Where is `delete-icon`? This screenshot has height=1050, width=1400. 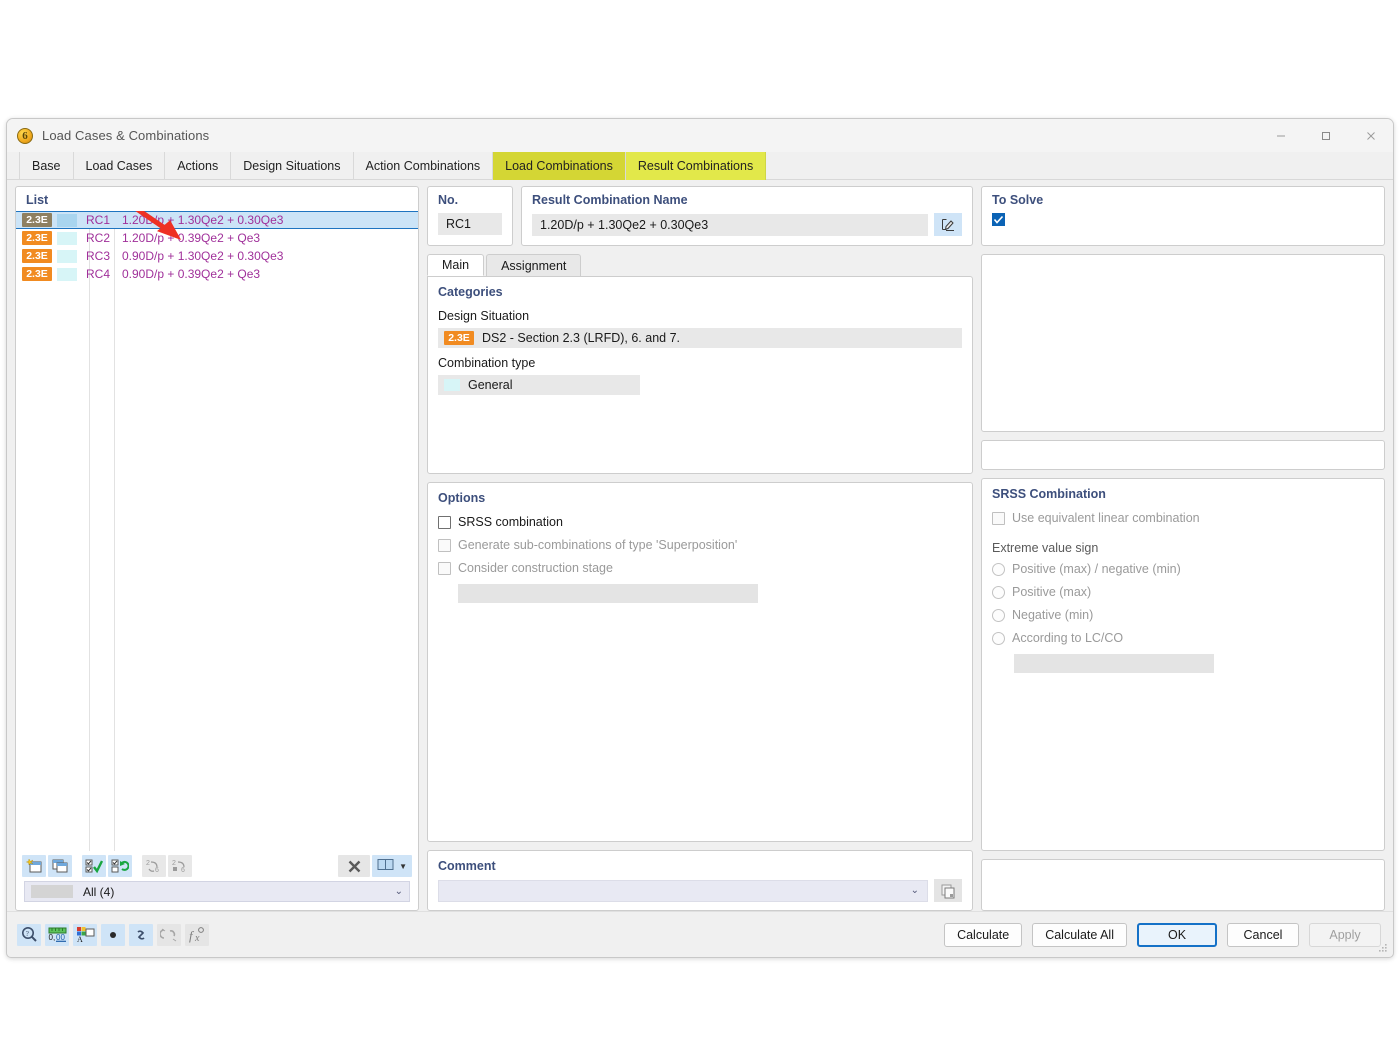 delete-icon is located at coordinates (354, 866).